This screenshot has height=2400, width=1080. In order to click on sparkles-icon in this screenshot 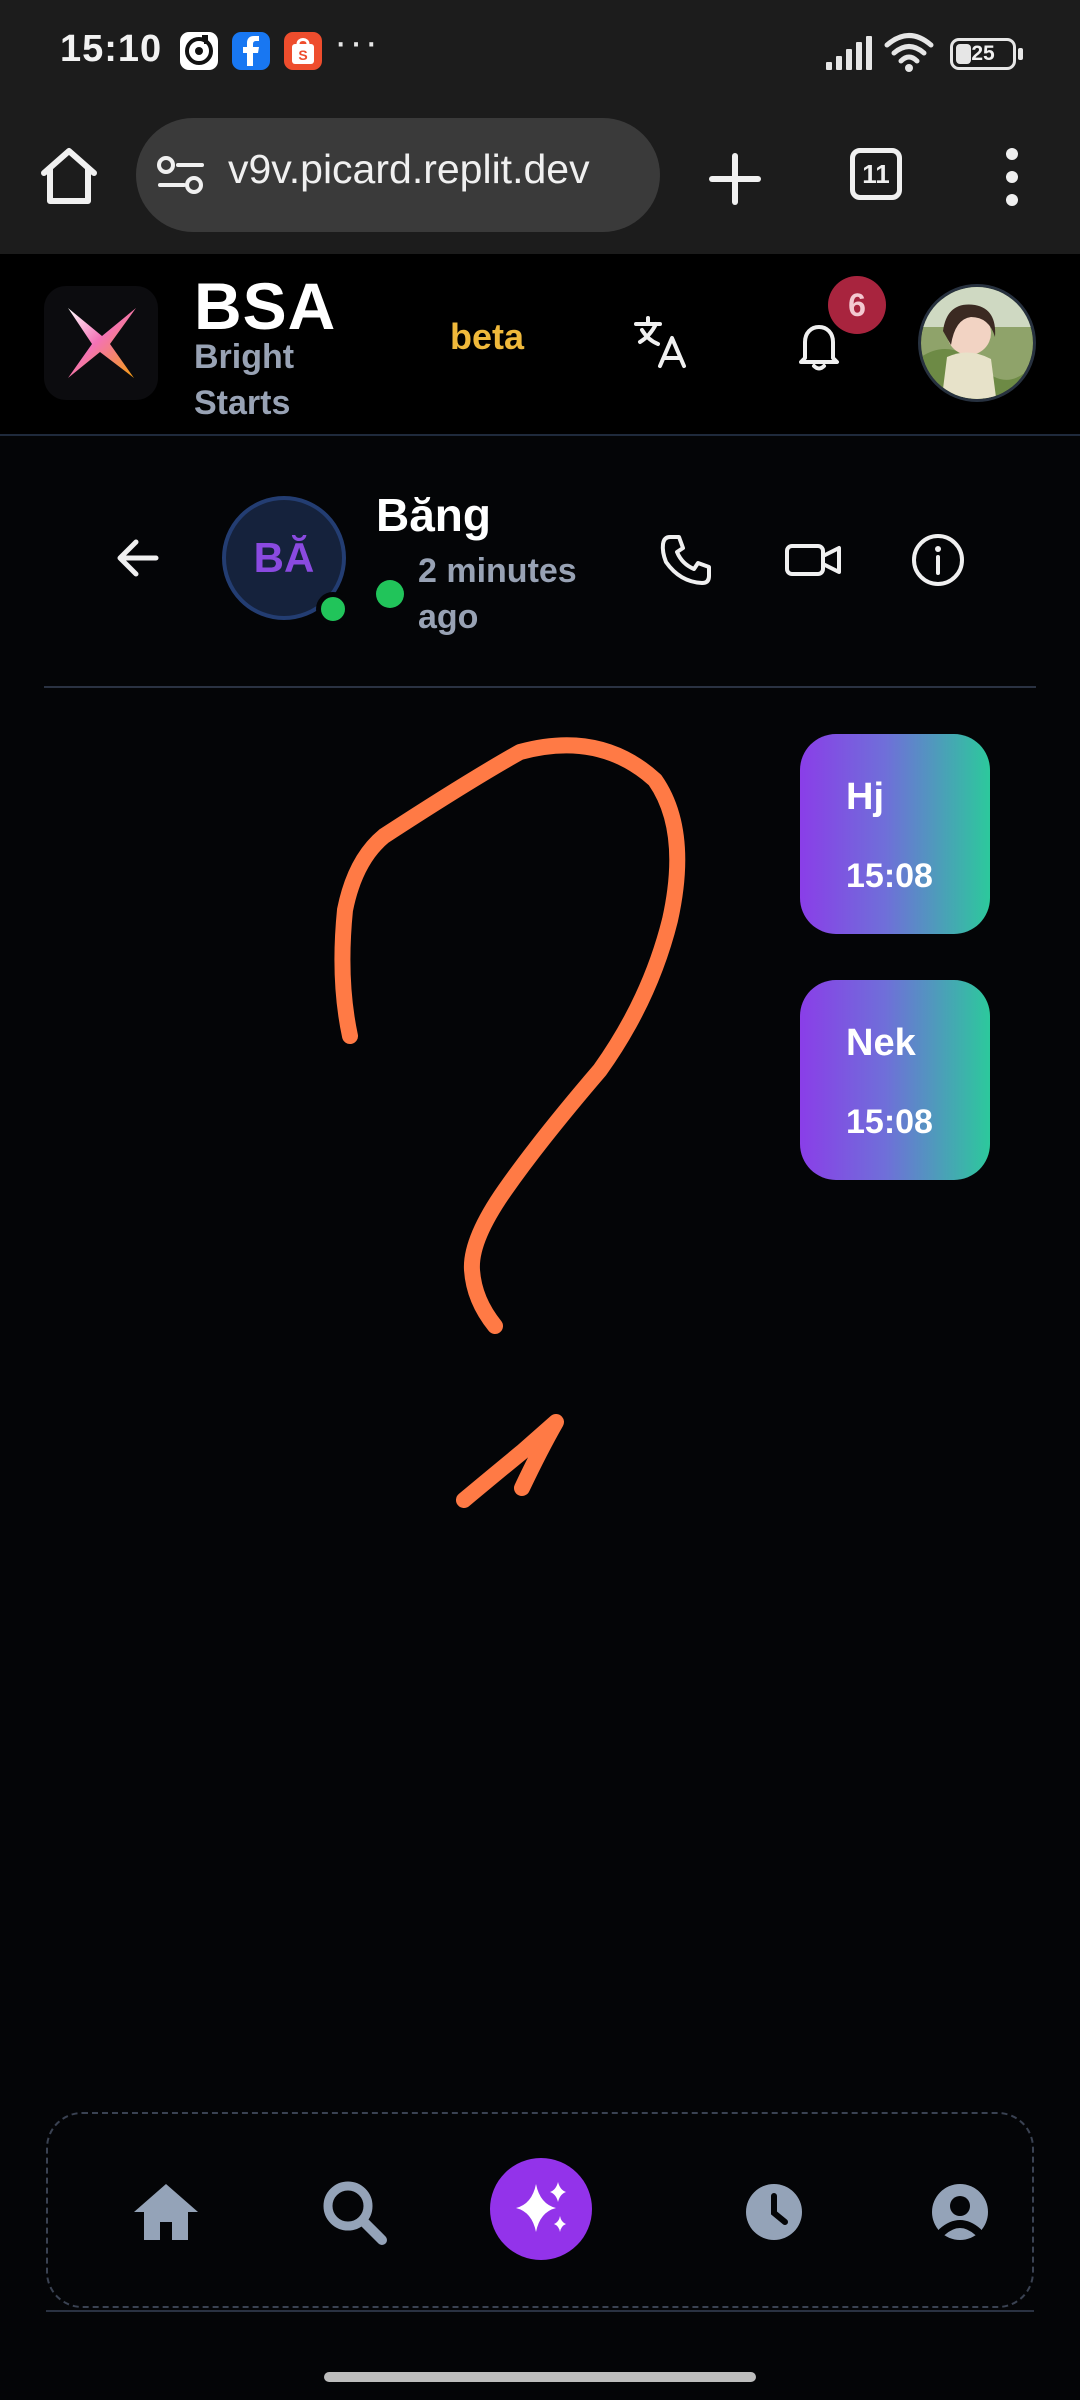, I will do `click(541, 2207)`.